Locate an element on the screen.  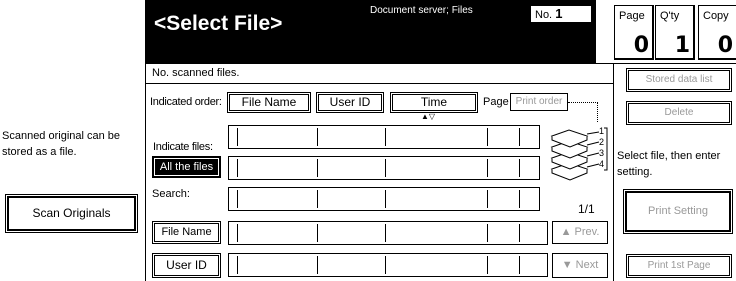
page-indicator: 1/1 is located at coordinates (586, 209).